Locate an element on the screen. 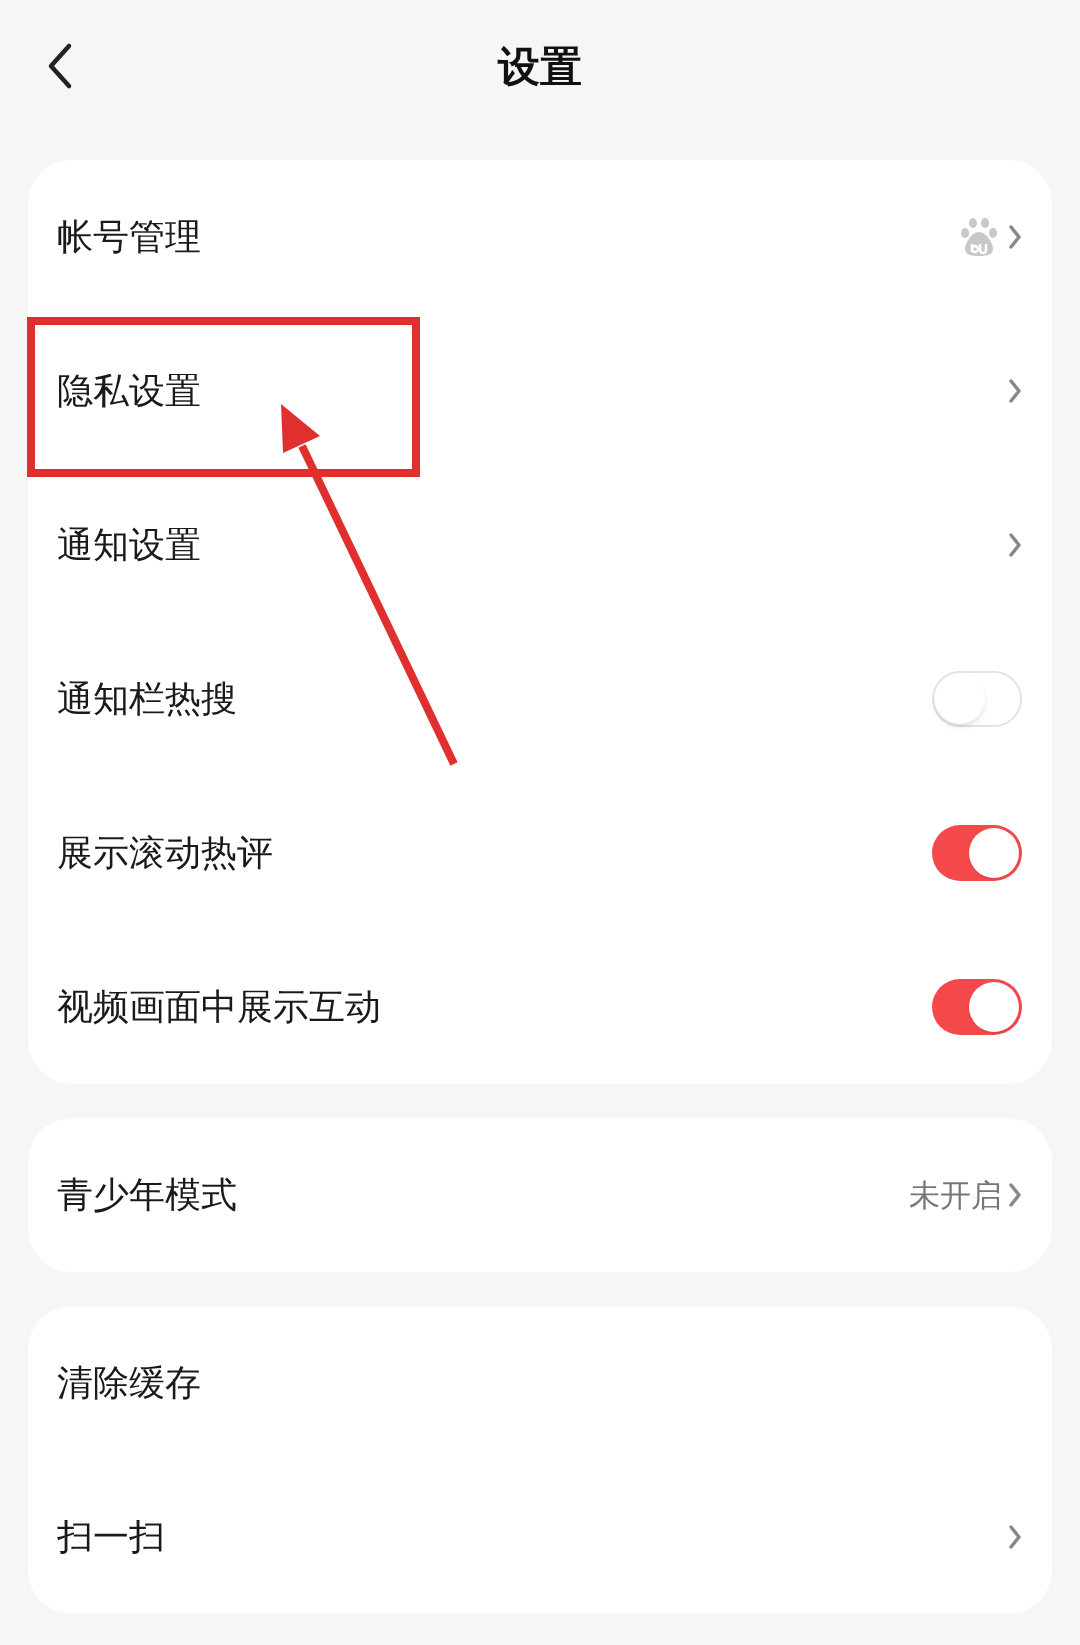 The image size is (1080, 1645). settings-row: 青少年模式 未开启 is located at coordinates (540, 1195).